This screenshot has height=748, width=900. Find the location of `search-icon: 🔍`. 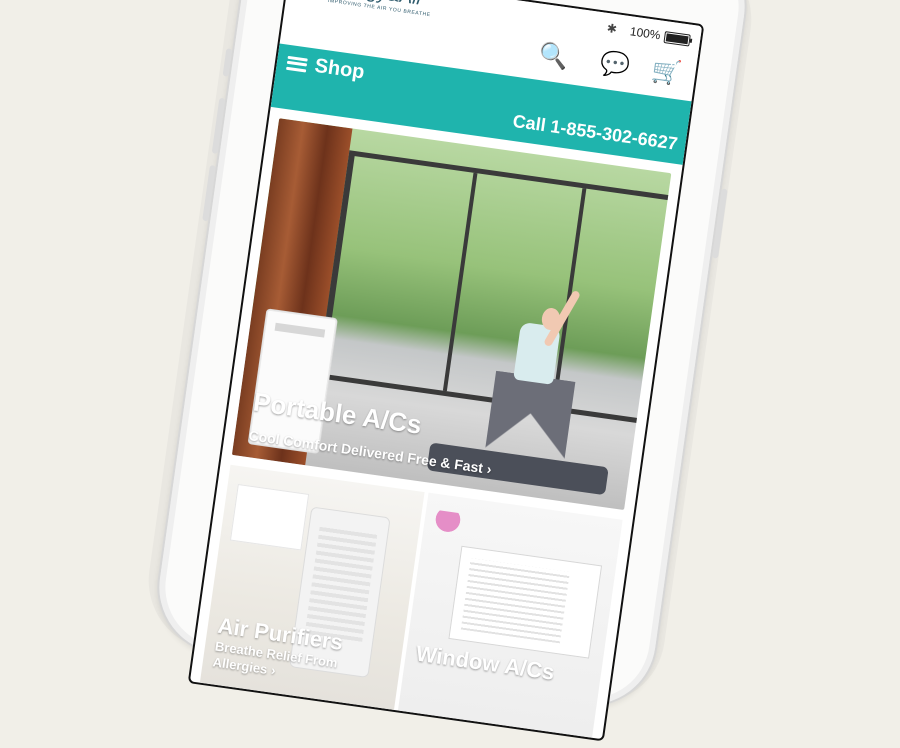

search-icon: 🔍 is located at coordinates (554, 56).